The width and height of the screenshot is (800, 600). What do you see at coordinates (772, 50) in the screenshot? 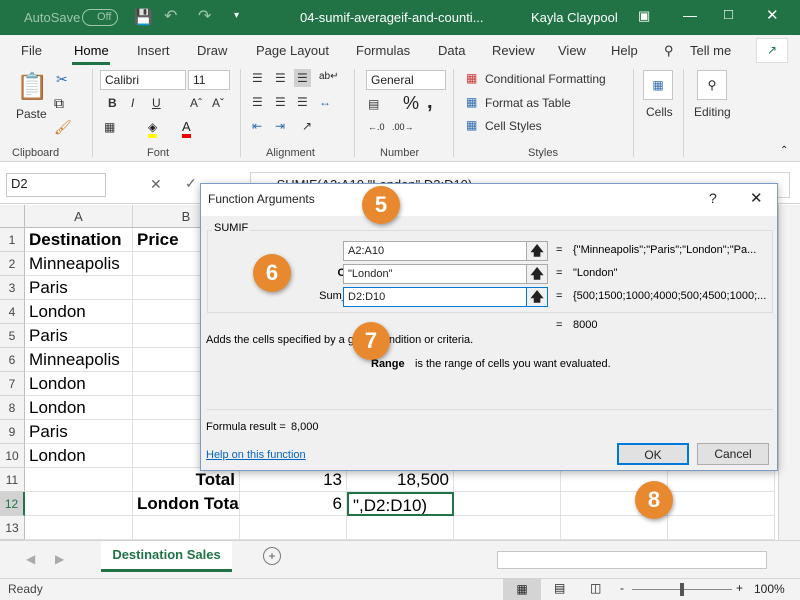
I see `share-icon: ↗` at bounding box center [772, 50].